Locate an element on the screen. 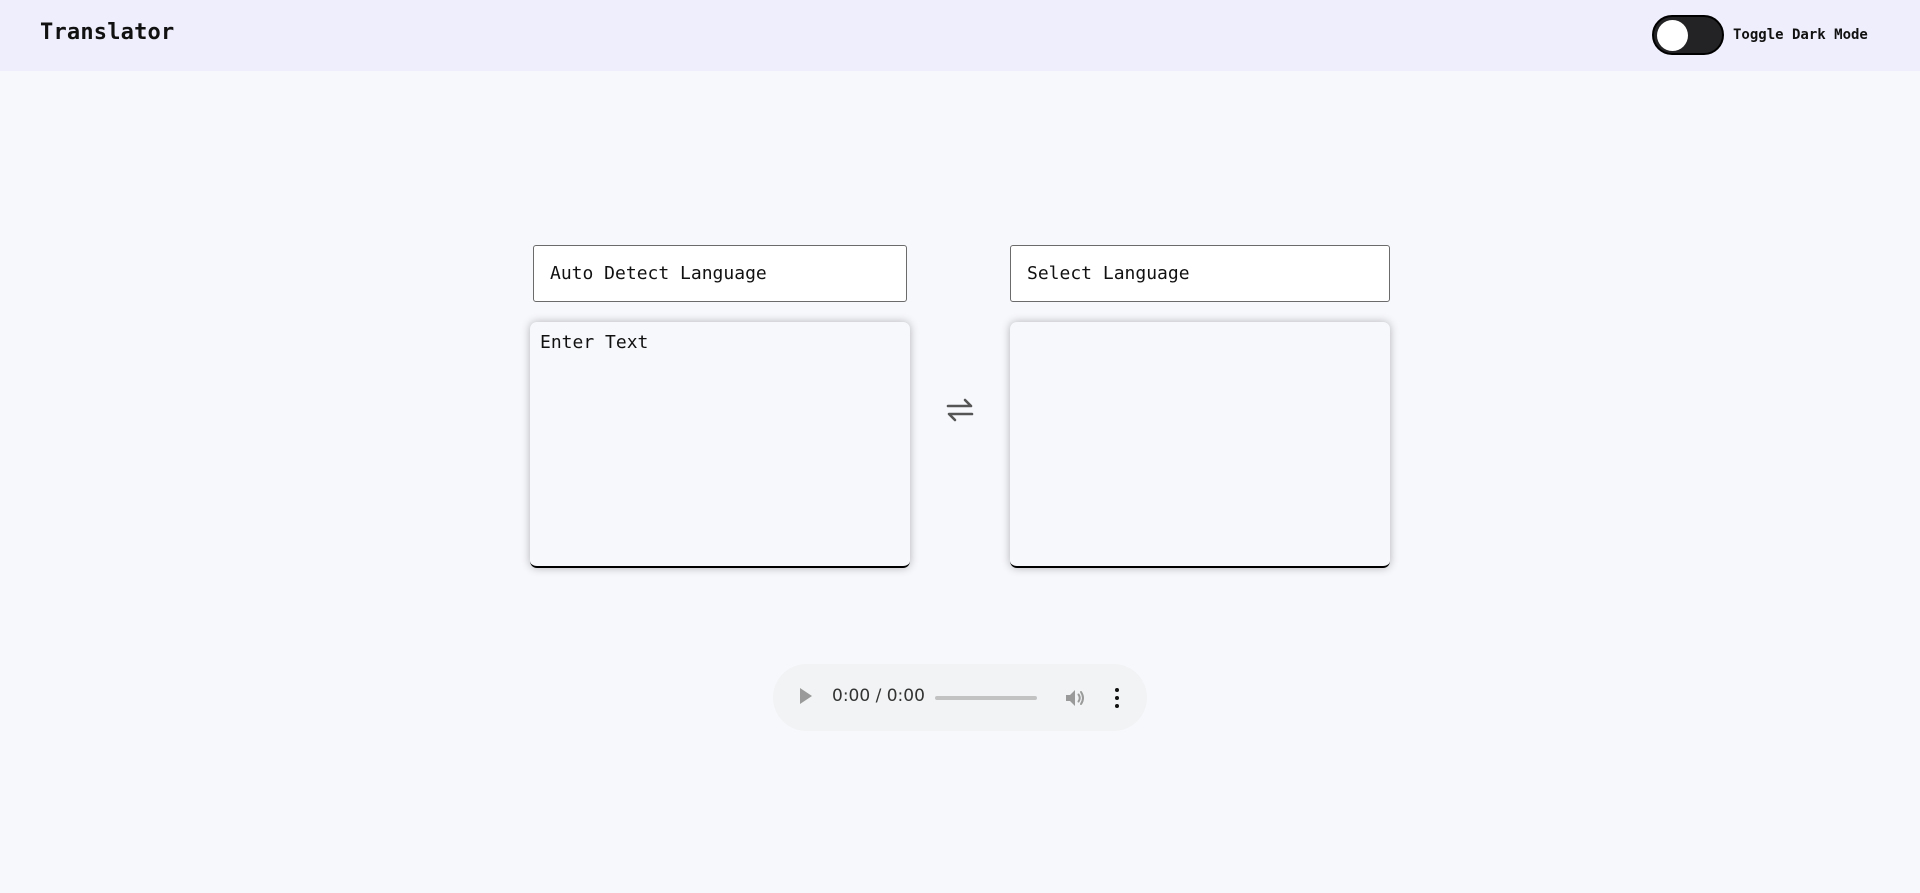 The image size is (1920, 893). more-options-icon is located at coordinates (1117, 698).